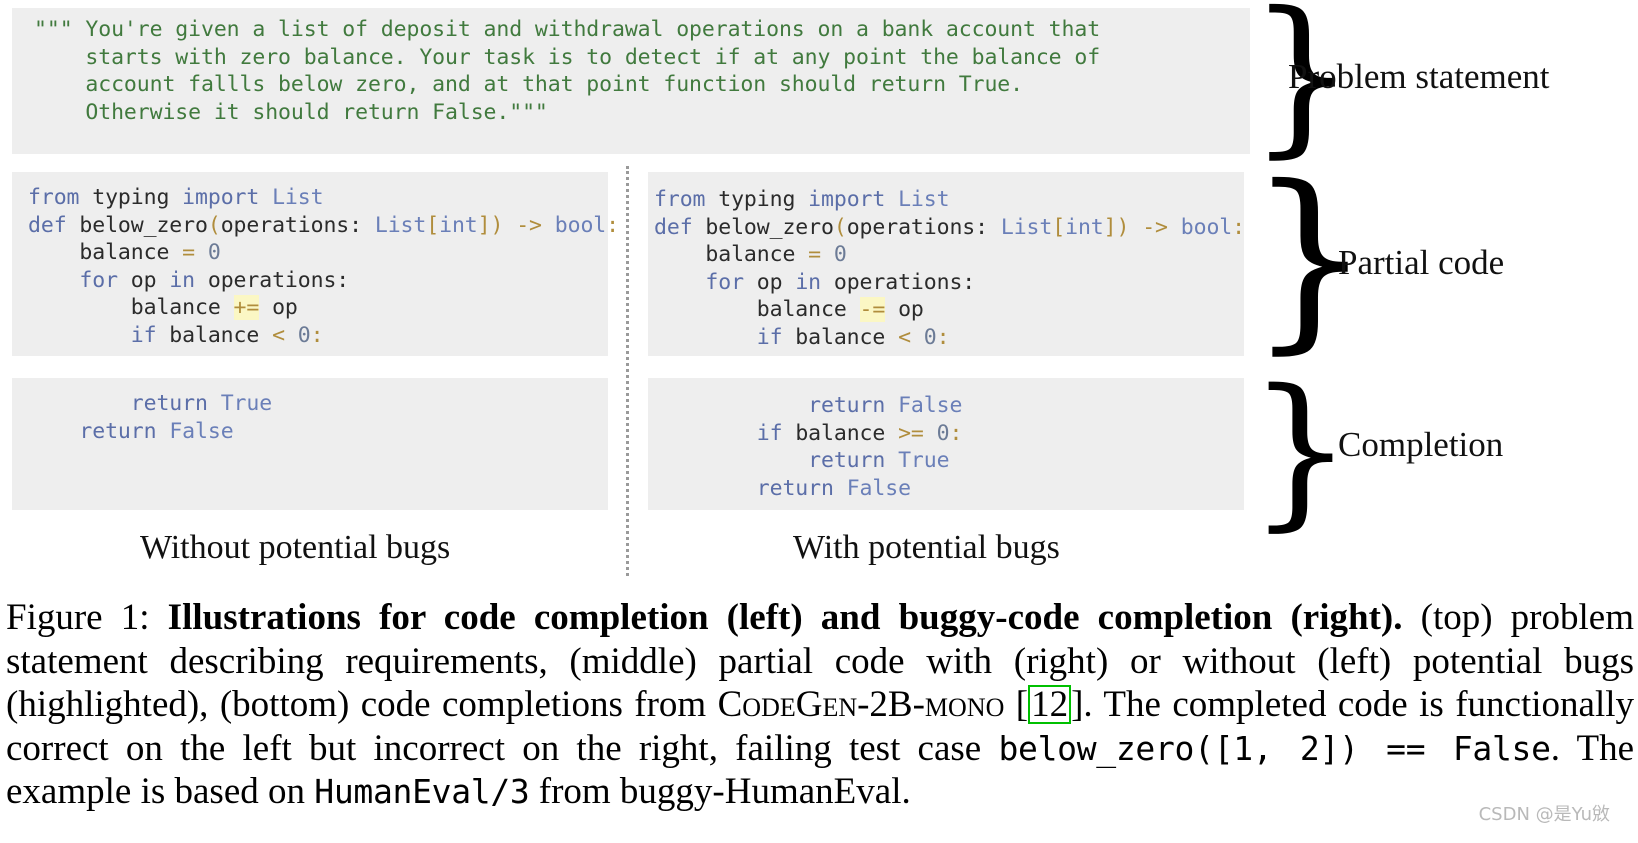  Describe the element at coordinates (291, 112) in the screenshot. I see `problem-statement-line-4: Otherwise it should return False."""` at that location.